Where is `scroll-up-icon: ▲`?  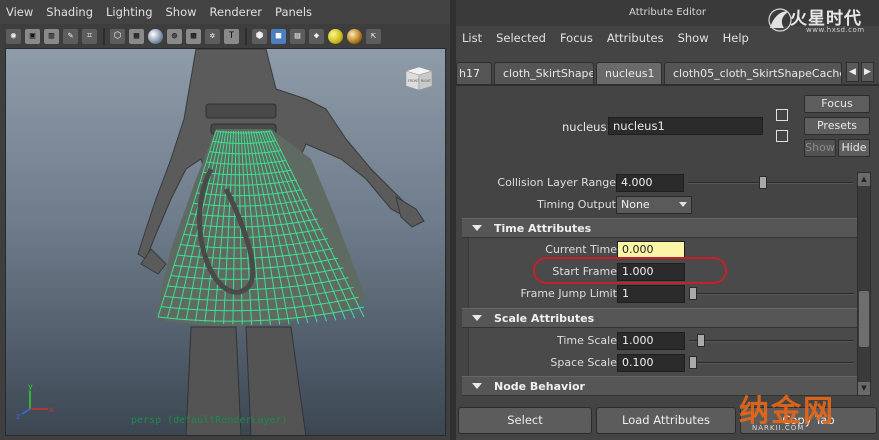 scroll-up-icon: ▲ is located at coordinates (864, 179).